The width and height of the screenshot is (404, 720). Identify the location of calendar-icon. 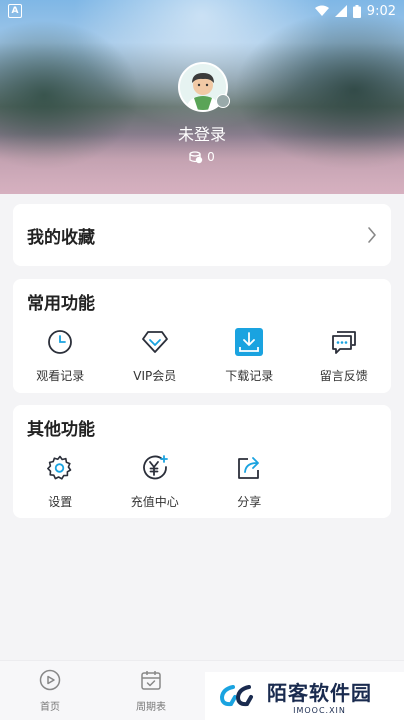
(151, 680).